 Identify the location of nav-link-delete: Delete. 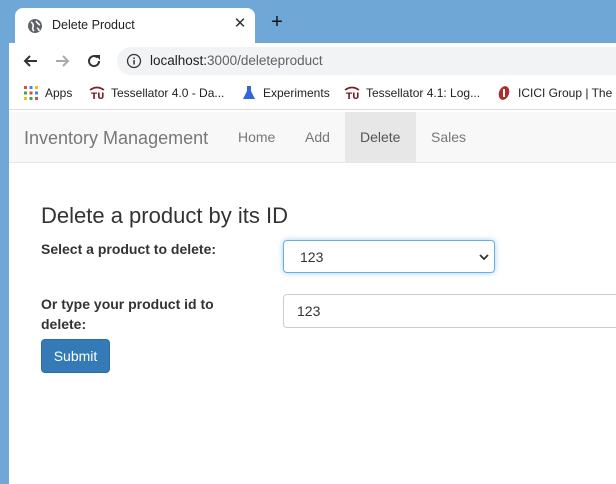
(380, 137).